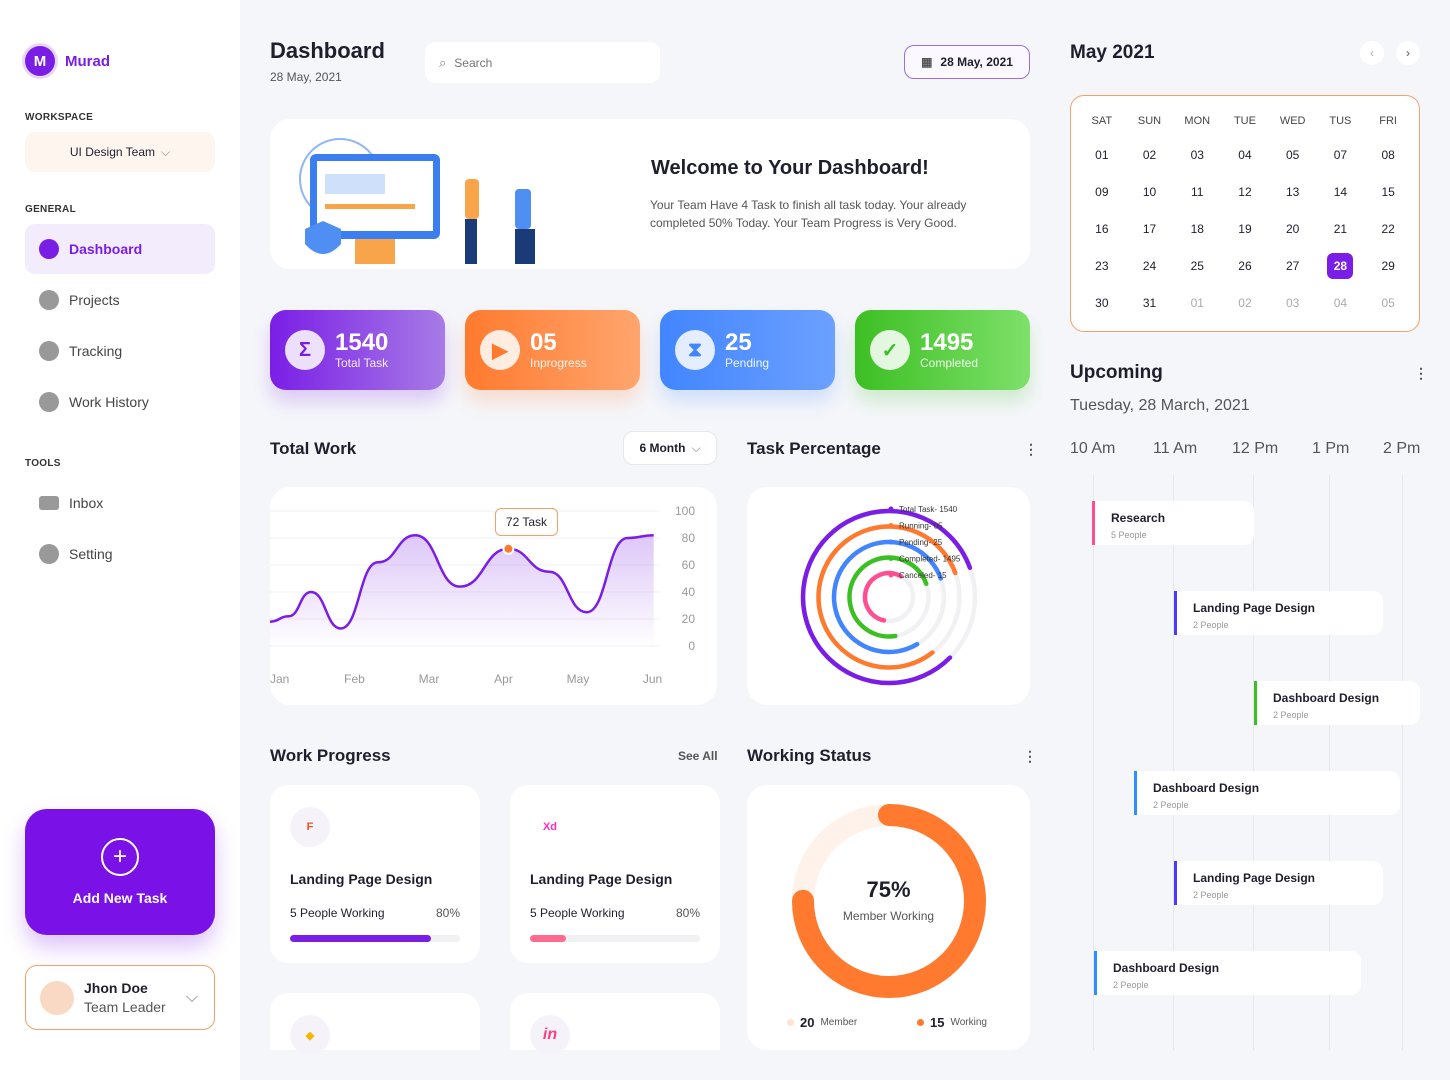 Image resolution: width=1450 pixels, height=1080 pixels. I want to click on brand-logo: M Murad, so click(67, 61).